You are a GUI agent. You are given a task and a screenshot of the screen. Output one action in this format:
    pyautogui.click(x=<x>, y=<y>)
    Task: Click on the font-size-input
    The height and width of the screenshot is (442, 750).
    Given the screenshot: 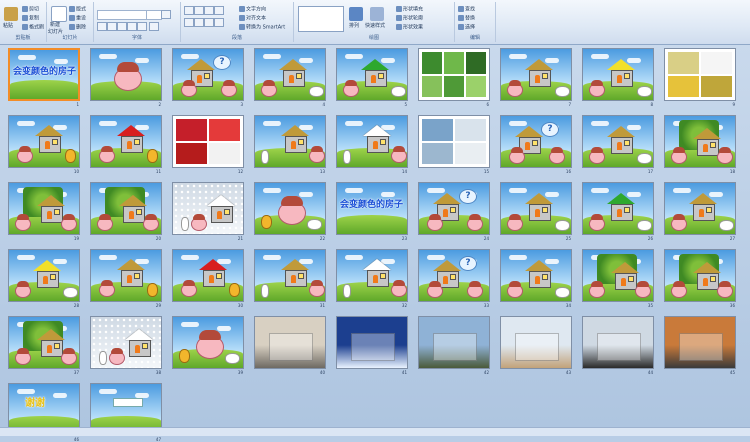 What is the action you would take?
    pyautogui.click(x=154, y=15)
    